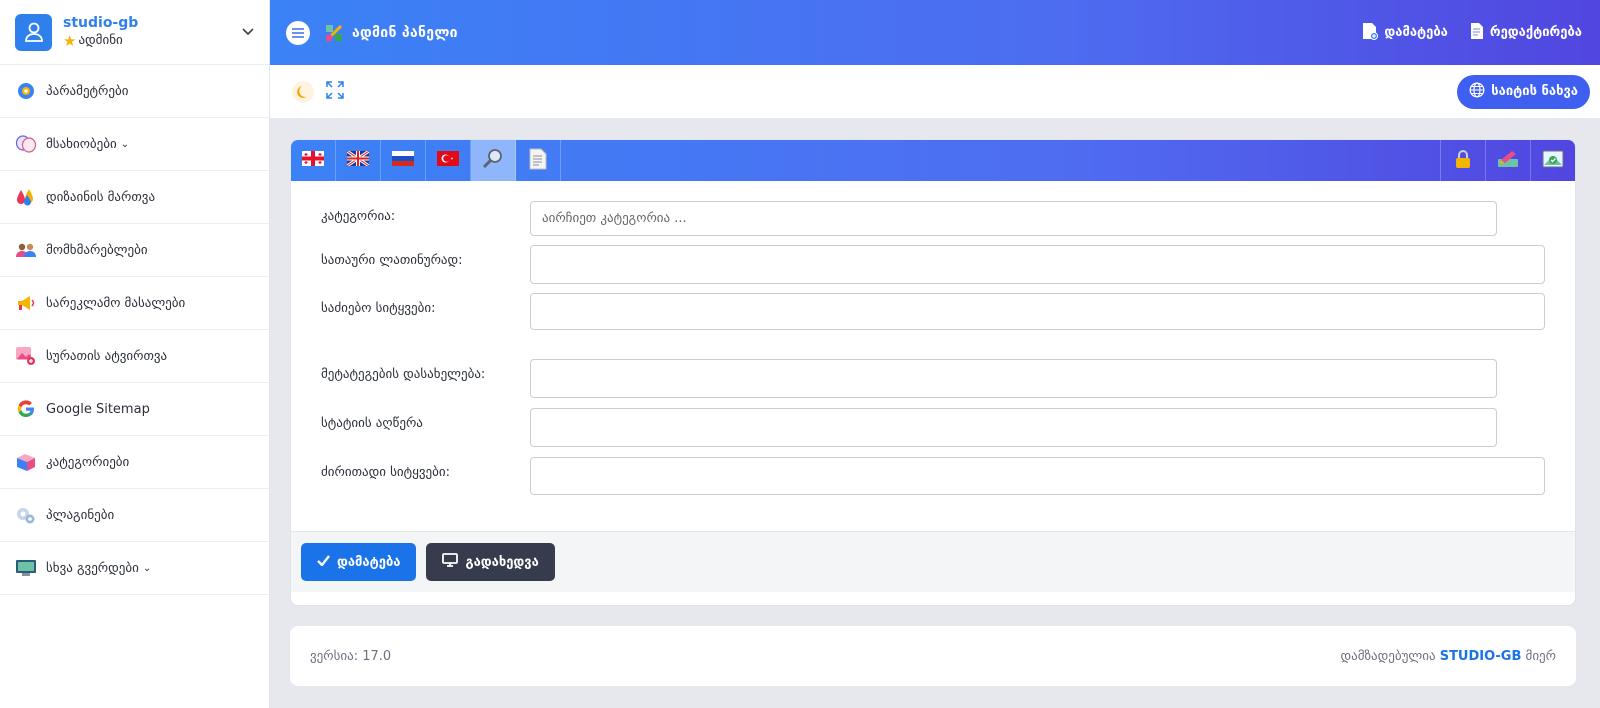 The height and width of the screenshot is (708, 1600). I want to click on sidebar-item-settings: პარამეტრები, so click(134, 91).